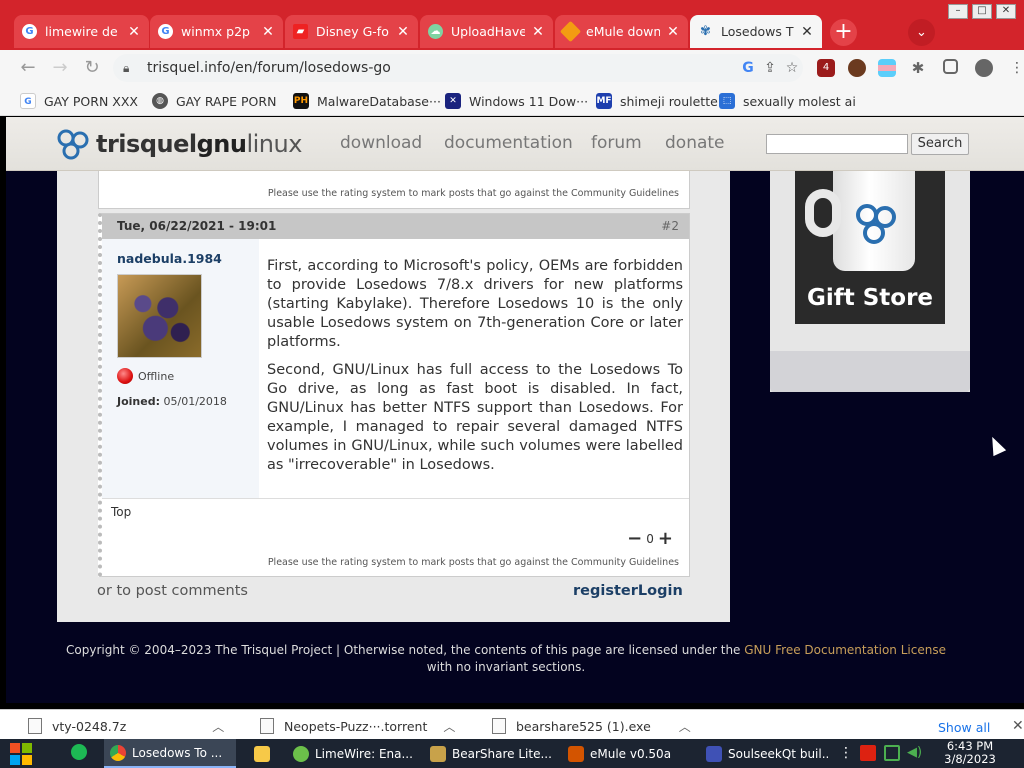 The width and height of the screenshot is (1024, 768). I want to click on sidepanel-icon, so click(950, 66).